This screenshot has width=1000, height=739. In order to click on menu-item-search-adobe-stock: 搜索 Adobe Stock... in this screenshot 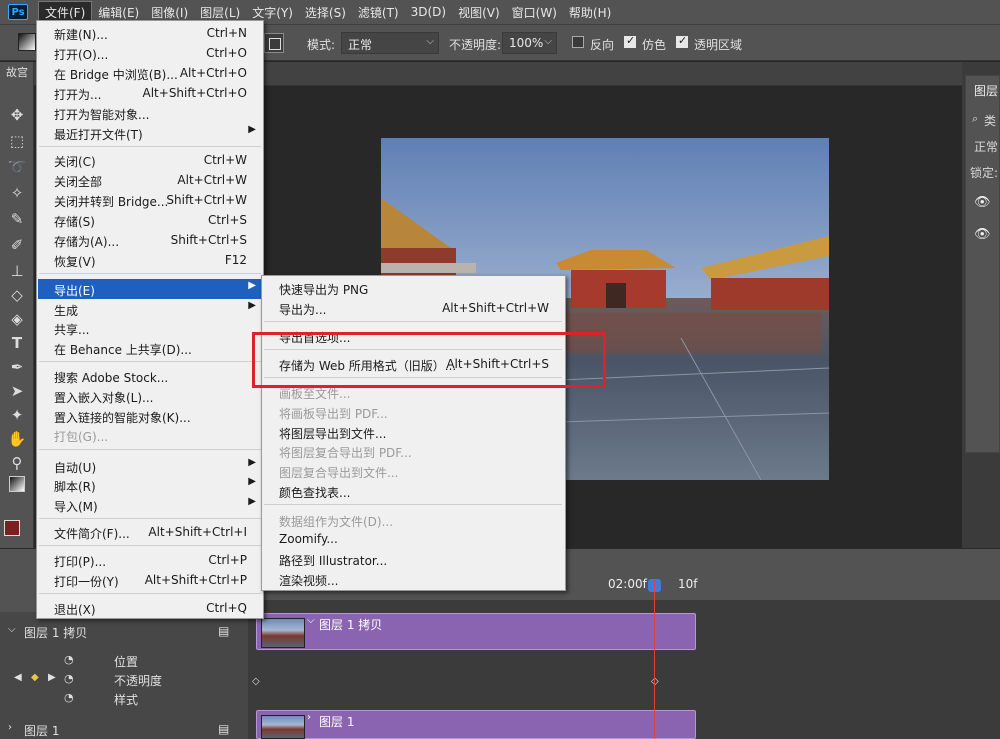, I will do `click(150, 376)`.